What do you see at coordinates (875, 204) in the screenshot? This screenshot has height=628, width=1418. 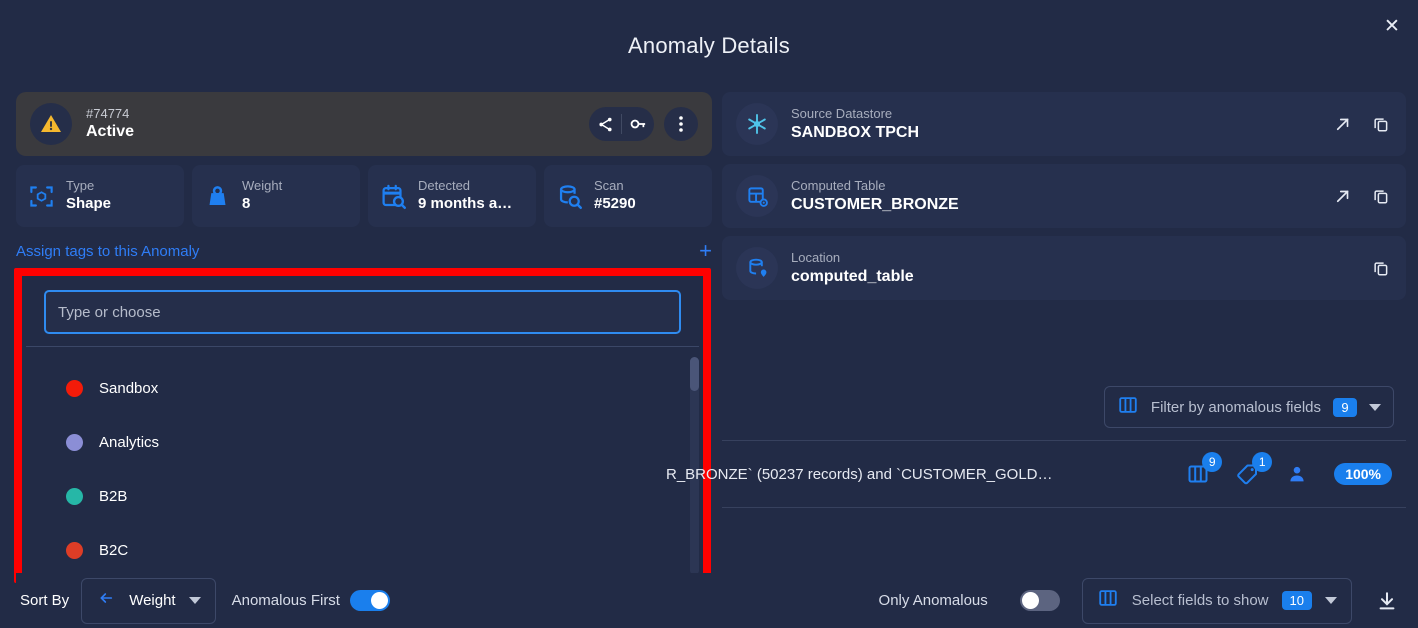 I see `info-value: CUSTOMER_BRONZE` at bounding box center [875, 204].